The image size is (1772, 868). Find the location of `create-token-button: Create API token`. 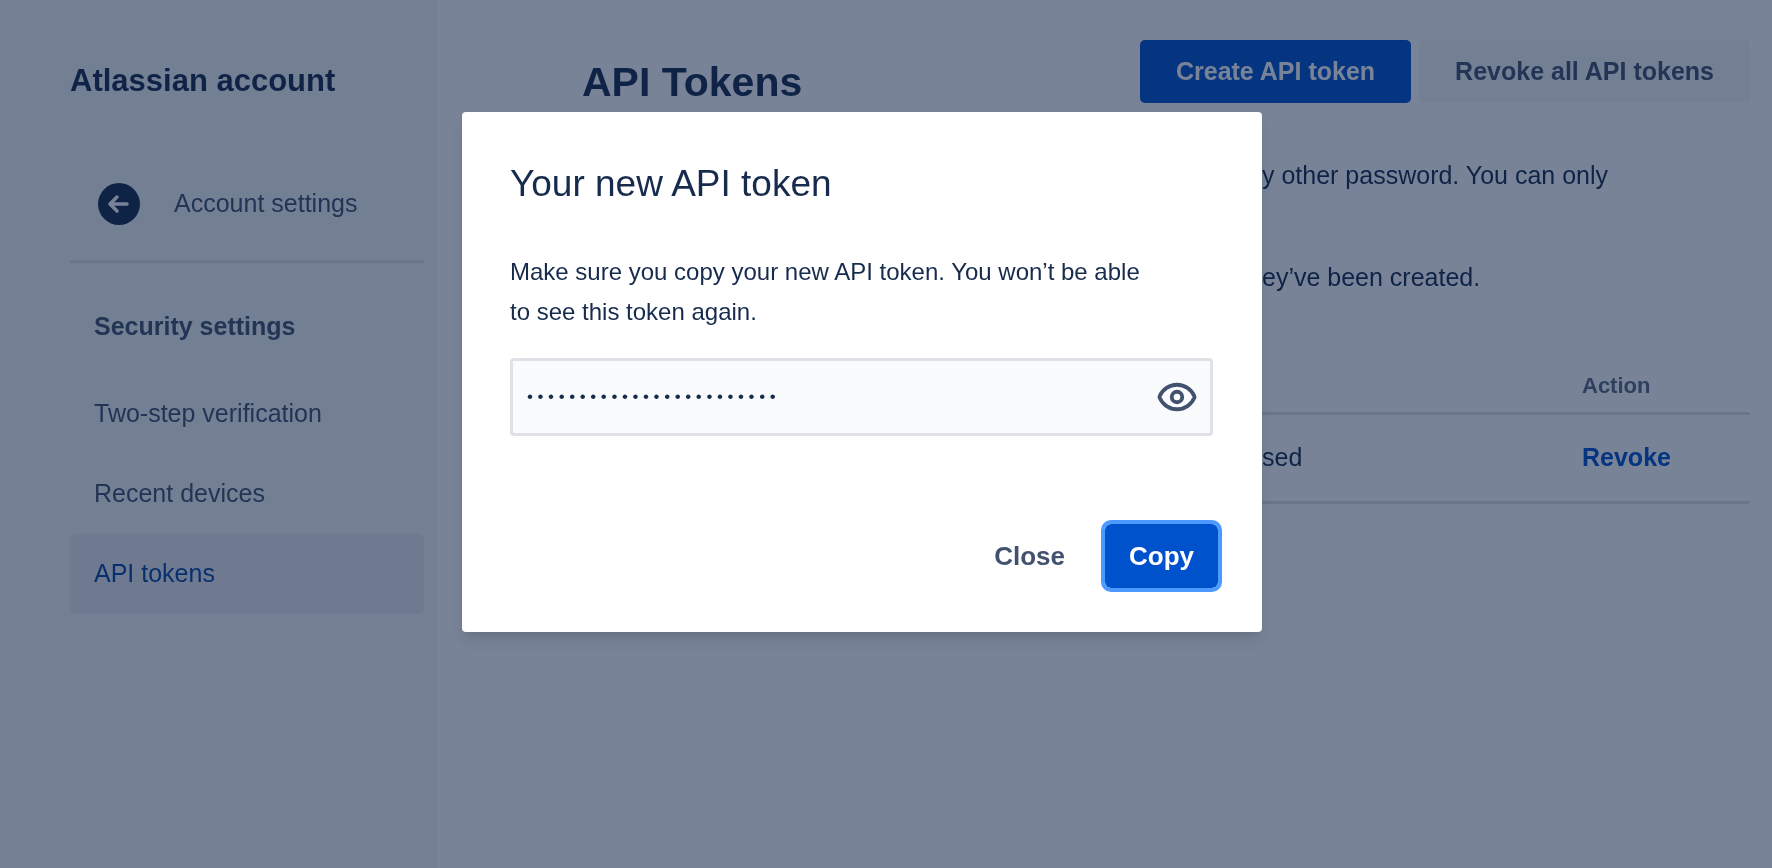

create-token-button: Create API token is located at coordinates (1275, 71).